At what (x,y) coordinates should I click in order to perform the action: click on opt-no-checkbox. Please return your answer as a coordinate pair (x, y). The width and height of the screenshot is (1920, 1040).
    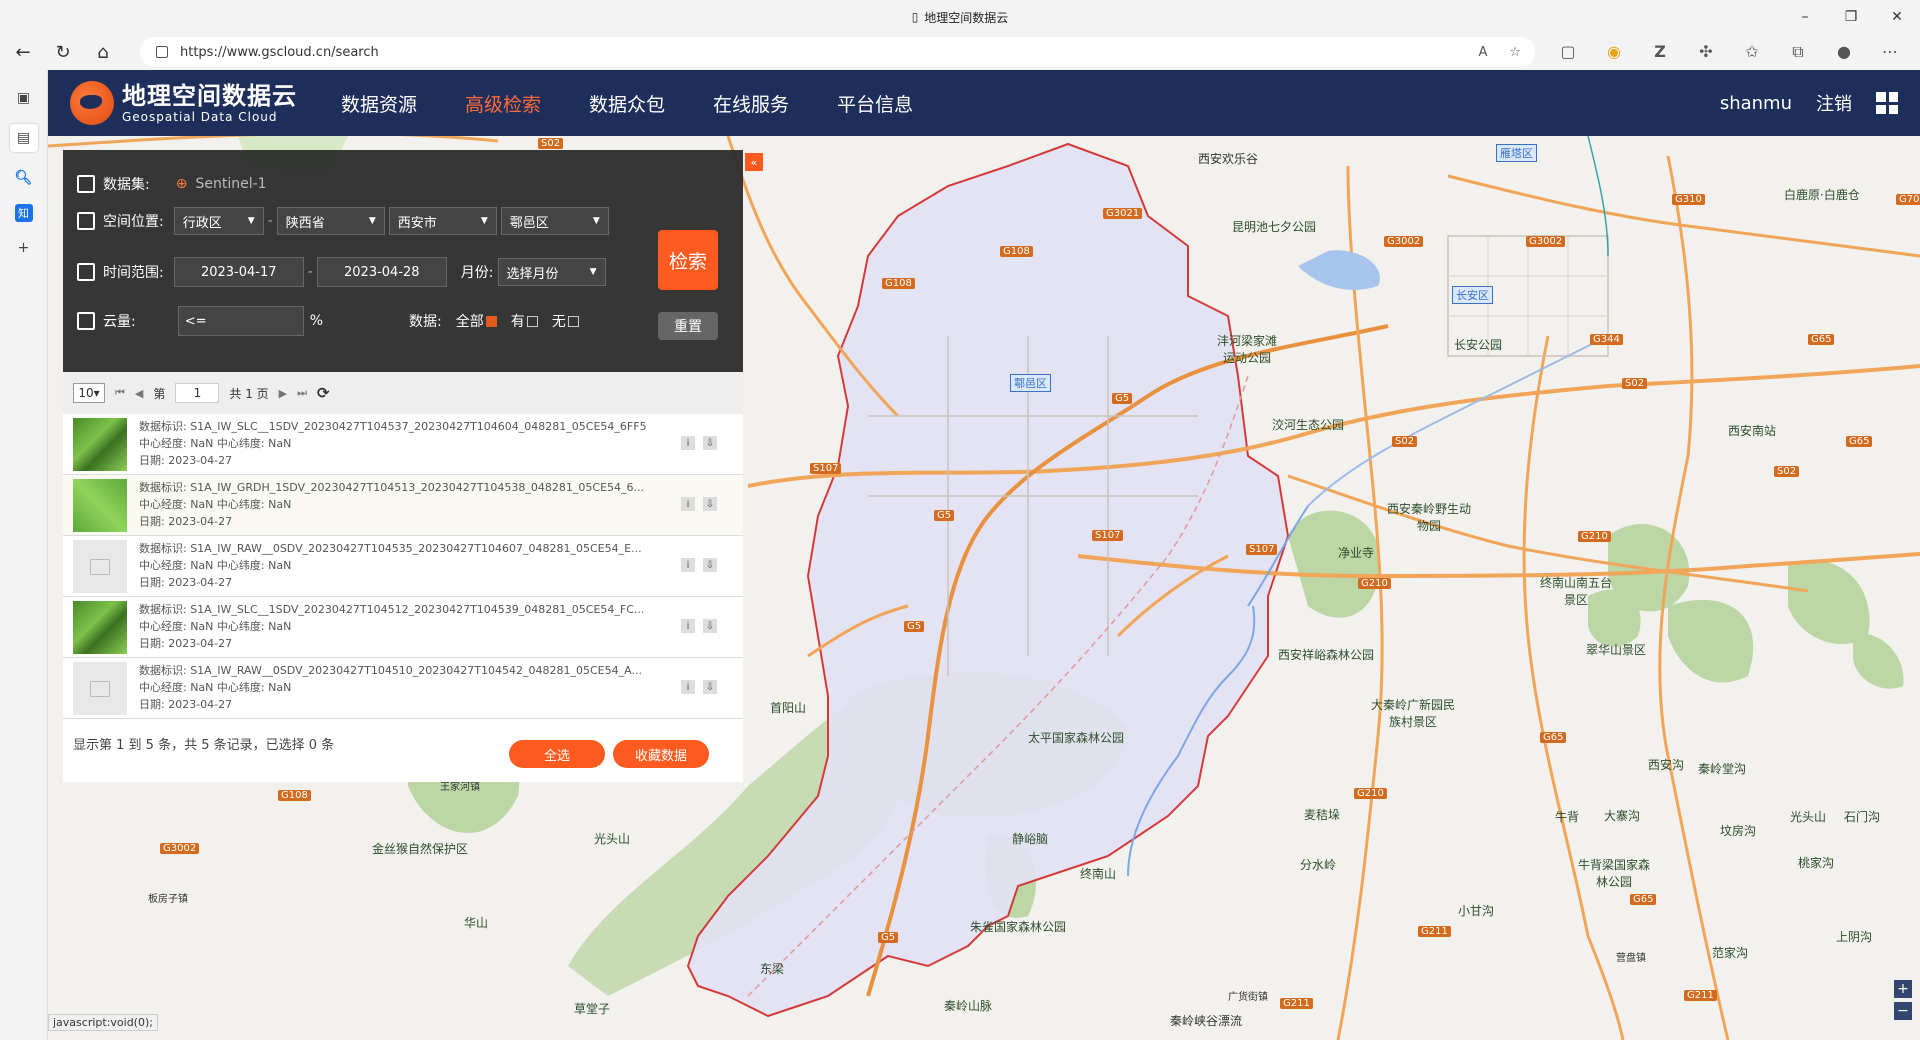
    Looking at the image, I should click on (573, 321).